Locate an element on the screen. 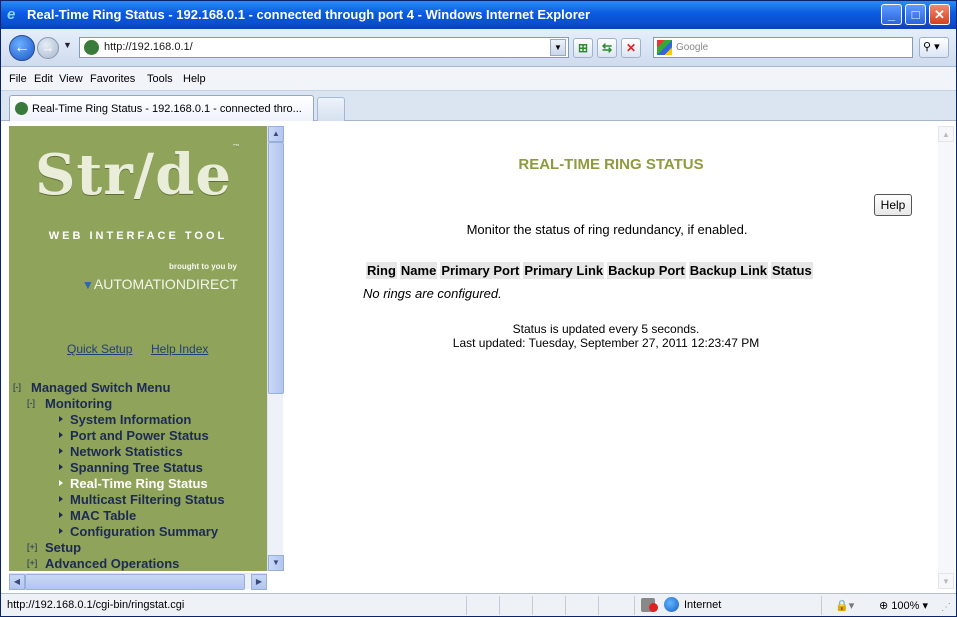  address-bar: http://192.168.0.1/ ▼ is located at coordinates (324, 47).